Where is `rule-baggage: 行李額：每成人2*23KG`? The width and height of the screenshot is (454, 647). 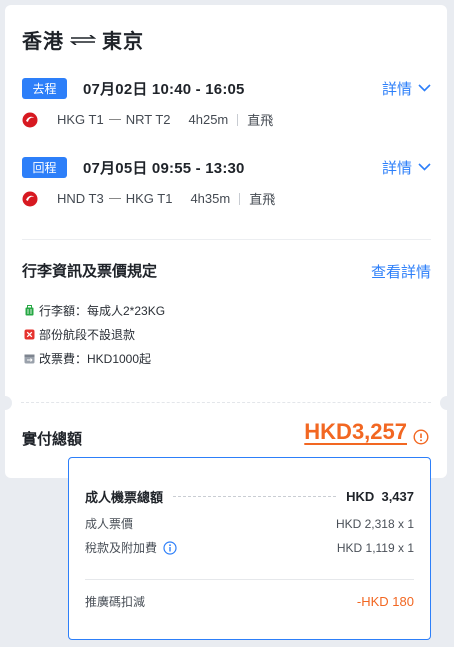 rule-baggage: 行李額：每成人2*23KG is located at coordinates (94, 310).